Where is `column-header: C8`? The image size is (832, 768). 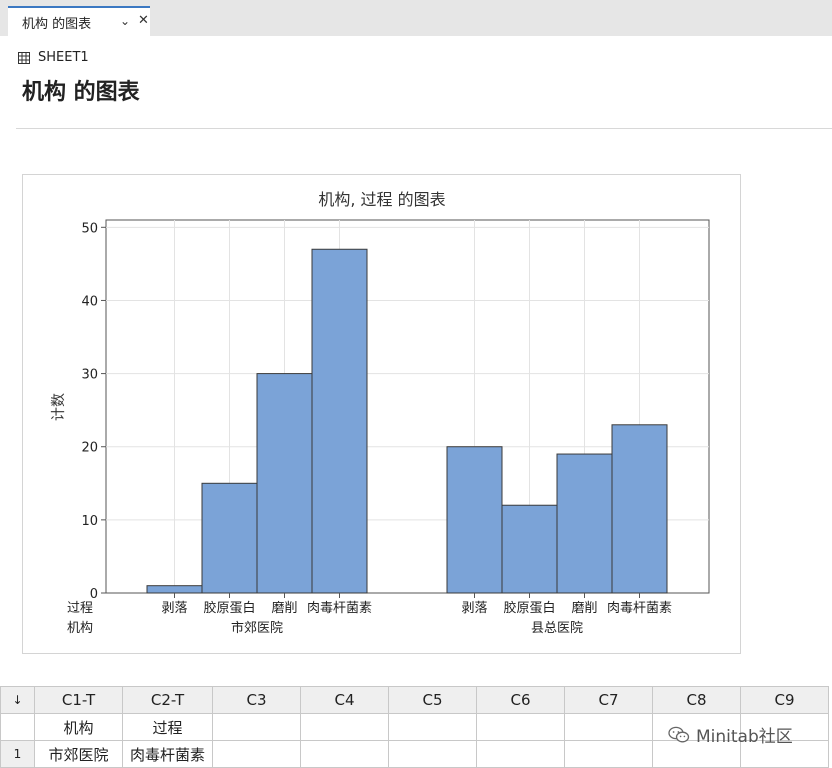 column-header: C8 is located at coordinates (696, 700).